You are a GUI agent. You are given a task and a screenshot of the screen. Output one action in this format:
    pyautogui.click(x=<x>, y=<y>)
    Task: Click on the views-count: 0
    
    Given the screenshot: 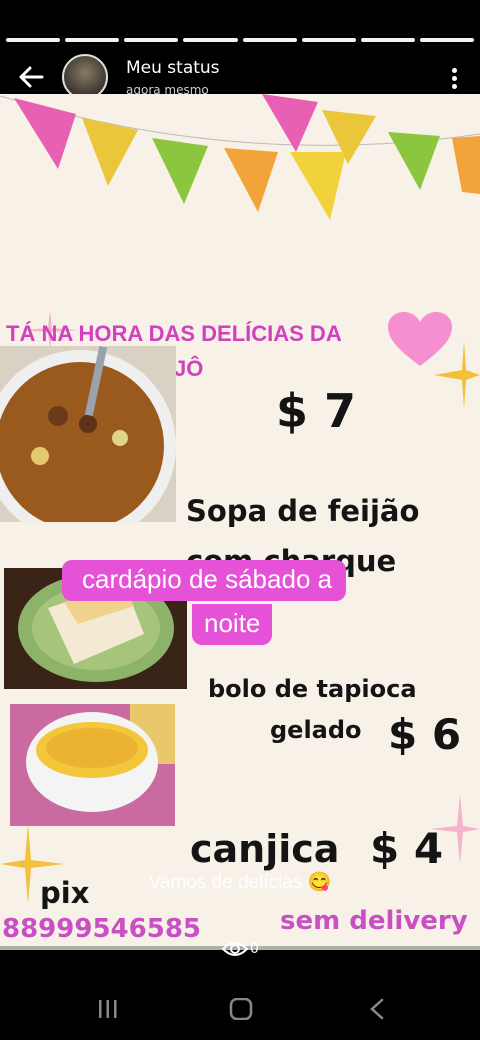 What is the action you would take?
    pyautogui.click(x=254, y=949)
    